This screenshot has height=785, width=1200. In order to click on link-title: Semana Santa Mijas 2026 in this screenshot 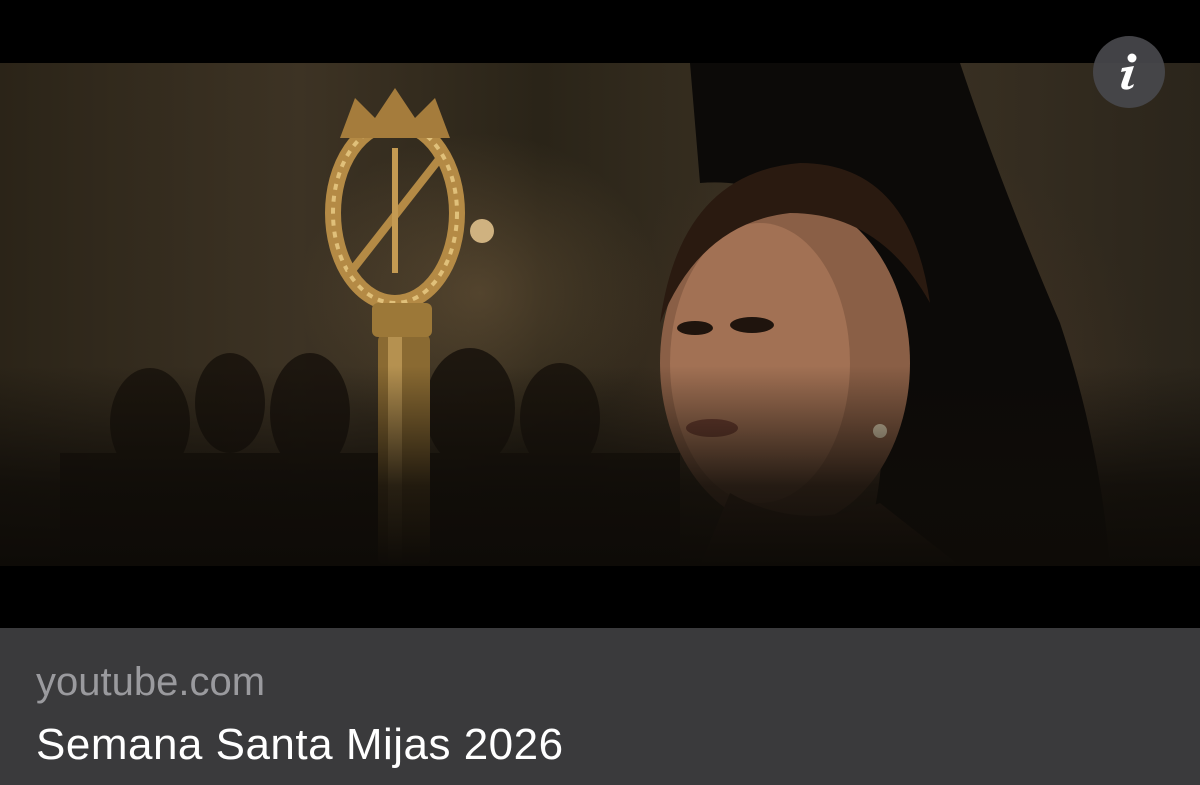, I will do `click(300, 744)`.